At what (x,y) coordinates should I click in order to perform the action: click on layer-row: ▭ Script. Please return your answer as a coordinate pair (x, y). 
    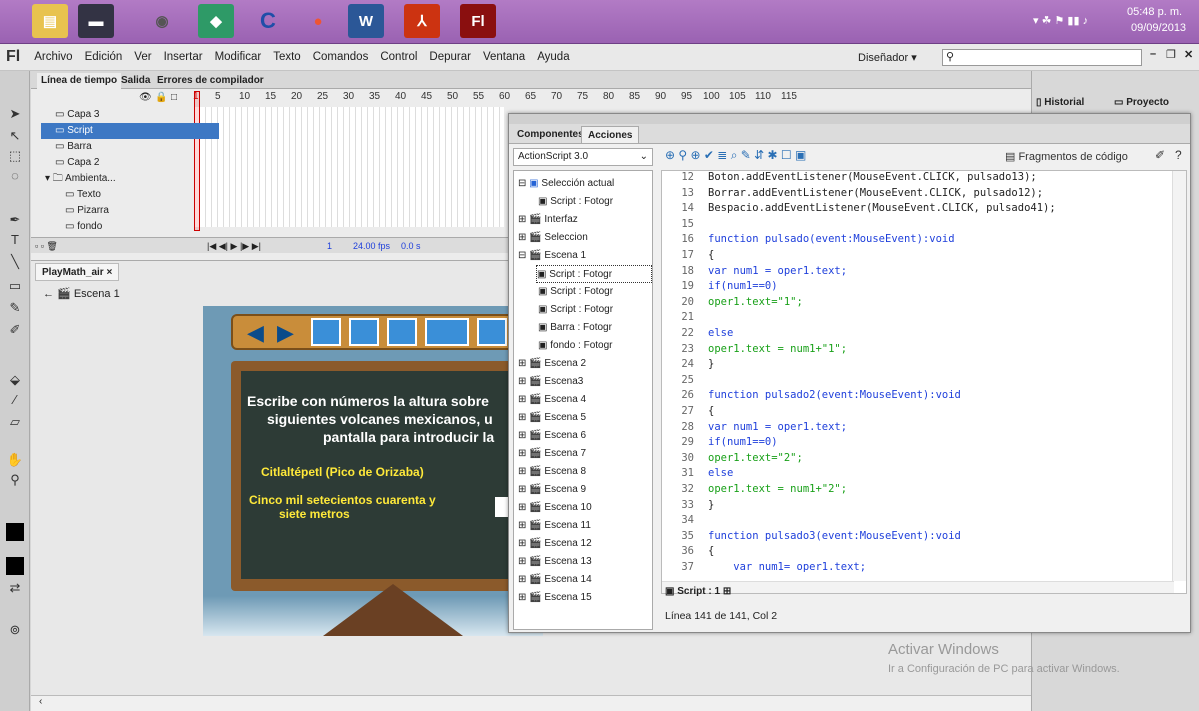
    Looking at the image, I should click on (130, 131).